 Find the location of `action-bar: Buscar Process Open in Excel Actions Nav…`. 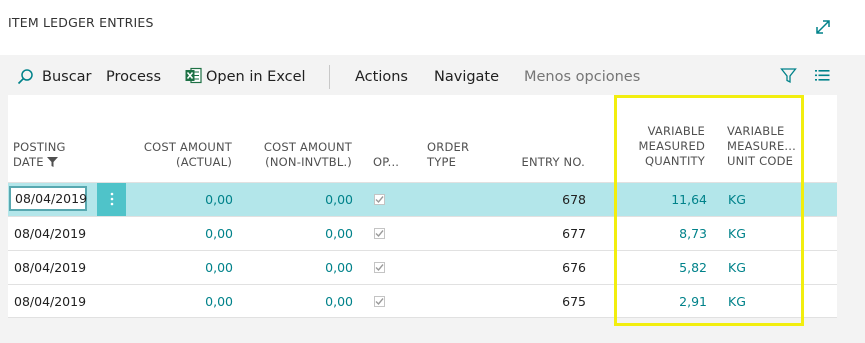

action-bar: Buscar Process Open in Excel Actions Nav… is located at coordinates (432, 75).